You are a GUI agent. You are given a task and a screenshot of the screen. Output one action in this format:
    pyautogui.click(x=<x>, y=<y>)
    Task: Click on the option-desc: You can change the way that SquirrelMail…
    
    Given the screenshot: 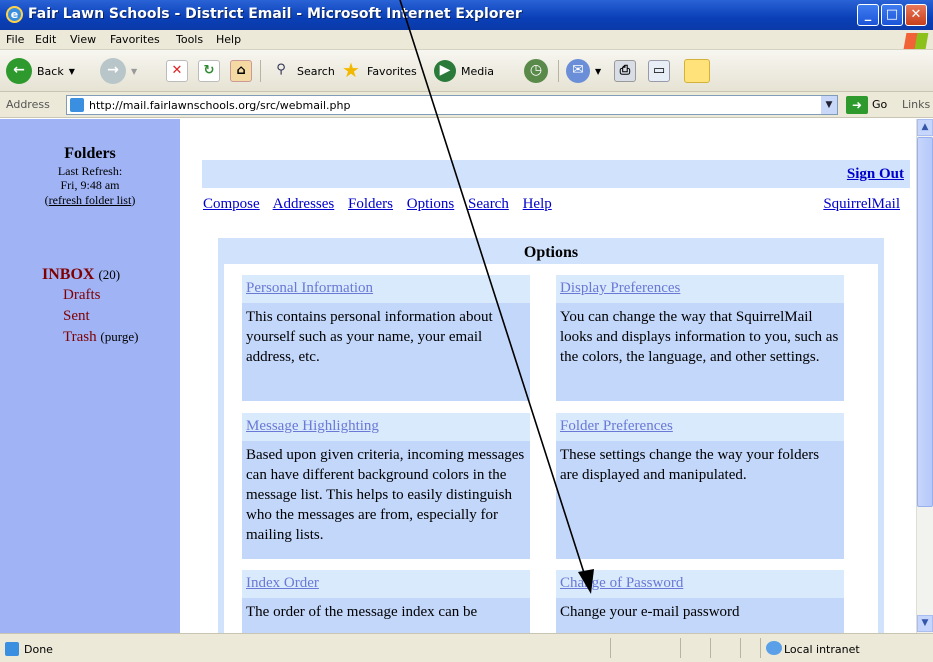 What is the action you would take?
    pyautogui.click(x=700, y=352)
    